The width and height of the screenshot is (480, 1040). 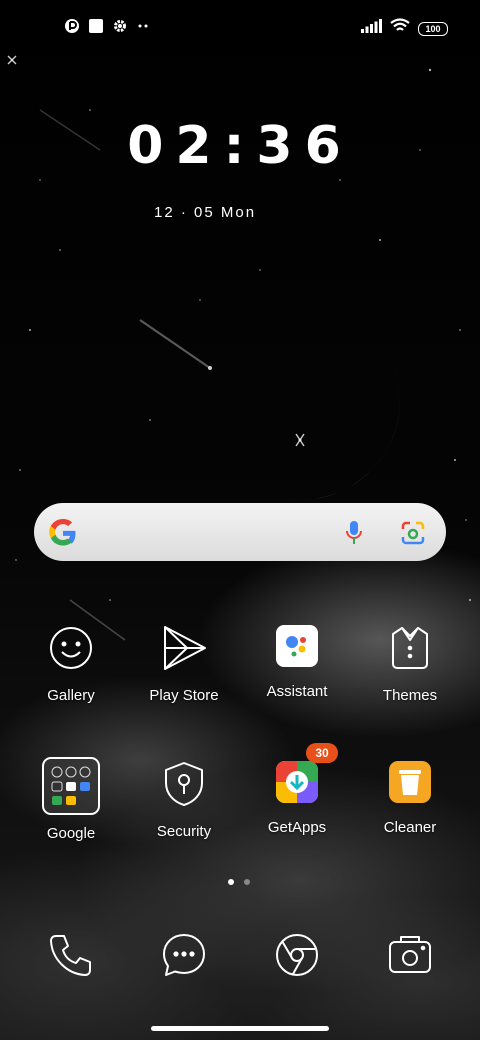 What do you see at coordinates (240, 146) in the screenshot?
I see `clock-time: 02:36` at bounding box center [240, 146].